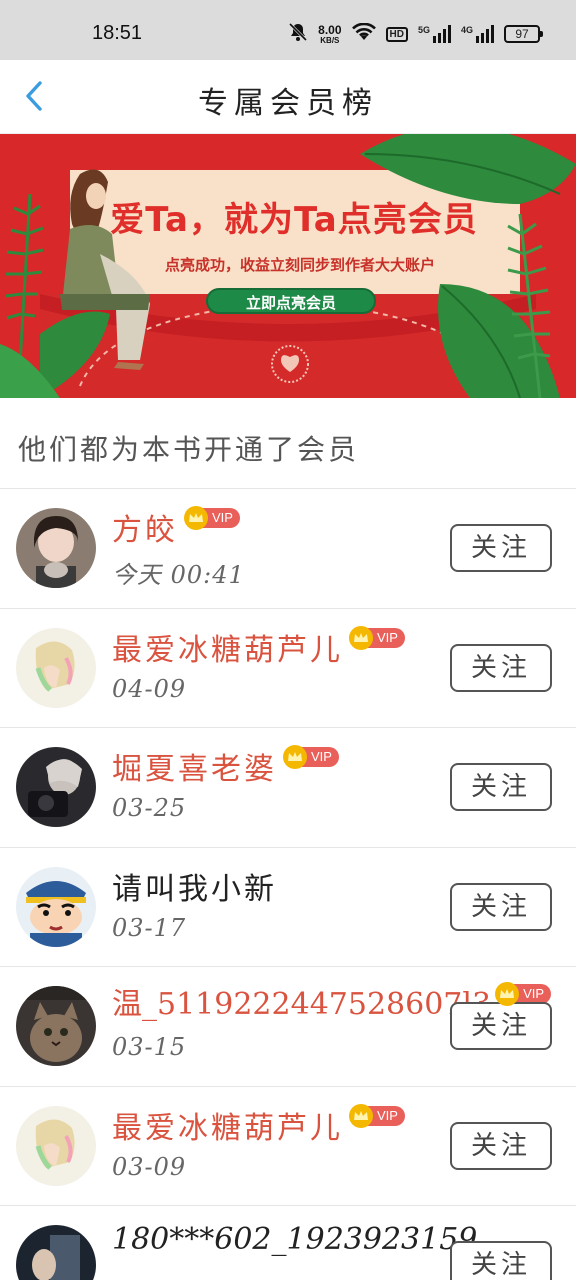 Image resolution: width=576 pixels, height=1280 pixels. Describe the element at coordinates (117, 33) in the screenshot. I see `status-time: 18:51` at that location.